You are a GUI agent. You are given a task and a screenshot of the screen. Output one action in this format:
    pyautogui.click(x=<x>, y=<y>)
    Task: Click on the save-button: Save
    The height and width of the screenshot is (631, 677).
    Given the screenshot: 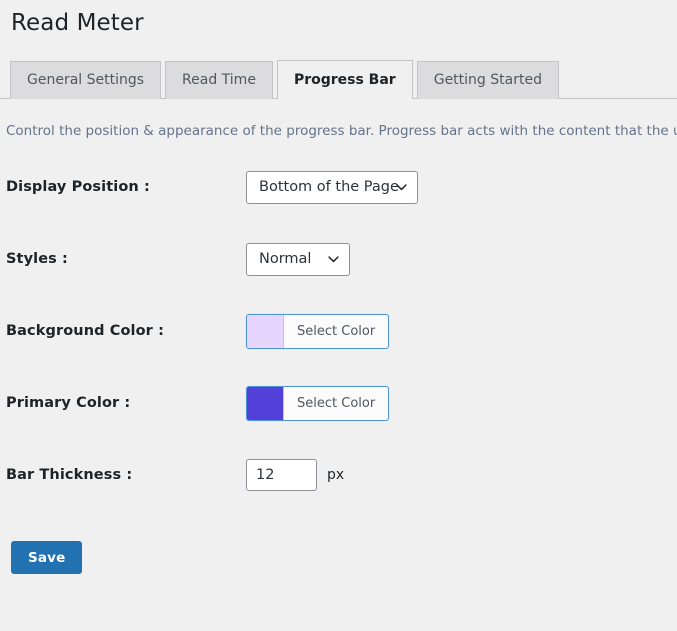 What is the action you would take?
    pyautogui.click(x=47, y=558)
    